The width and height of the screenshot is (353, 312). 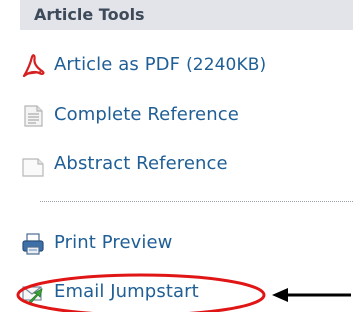 What do you see at coordinates (141, 163) in the screenshot?
I see `abstract-reference-label: Abstract Reference` at bounding box center [141, 163].